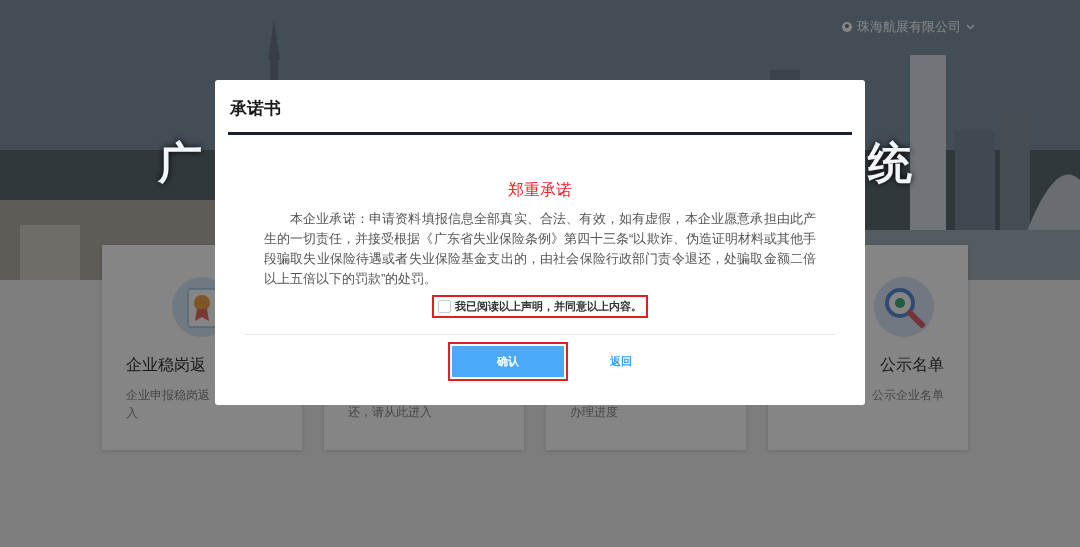 This screenshot has height=547, width=1080. Describe the element at coordinates (166, 365) in the screenshot. I see `card-title: 企业稳岗返` at that location.